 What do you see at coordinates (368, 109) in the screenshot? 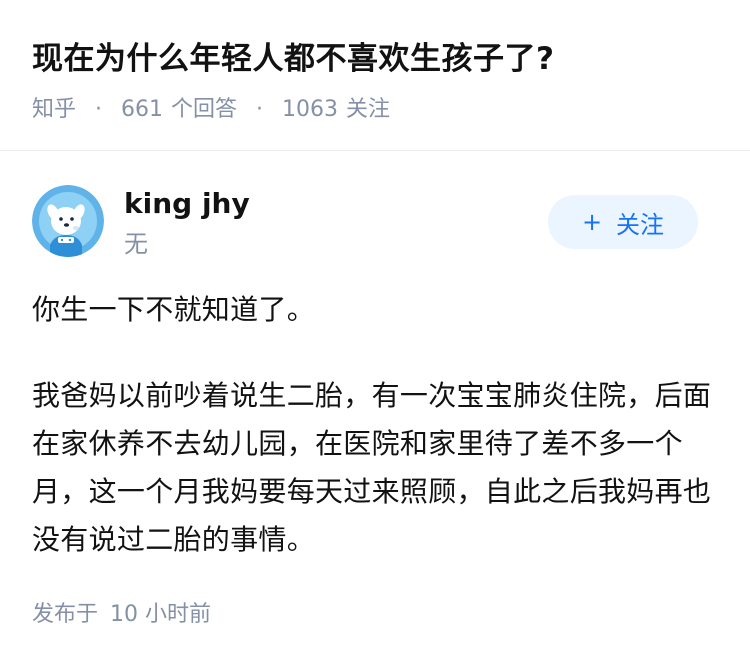
I see `follower-count-label: 关注` at bounding box center [368, 109].